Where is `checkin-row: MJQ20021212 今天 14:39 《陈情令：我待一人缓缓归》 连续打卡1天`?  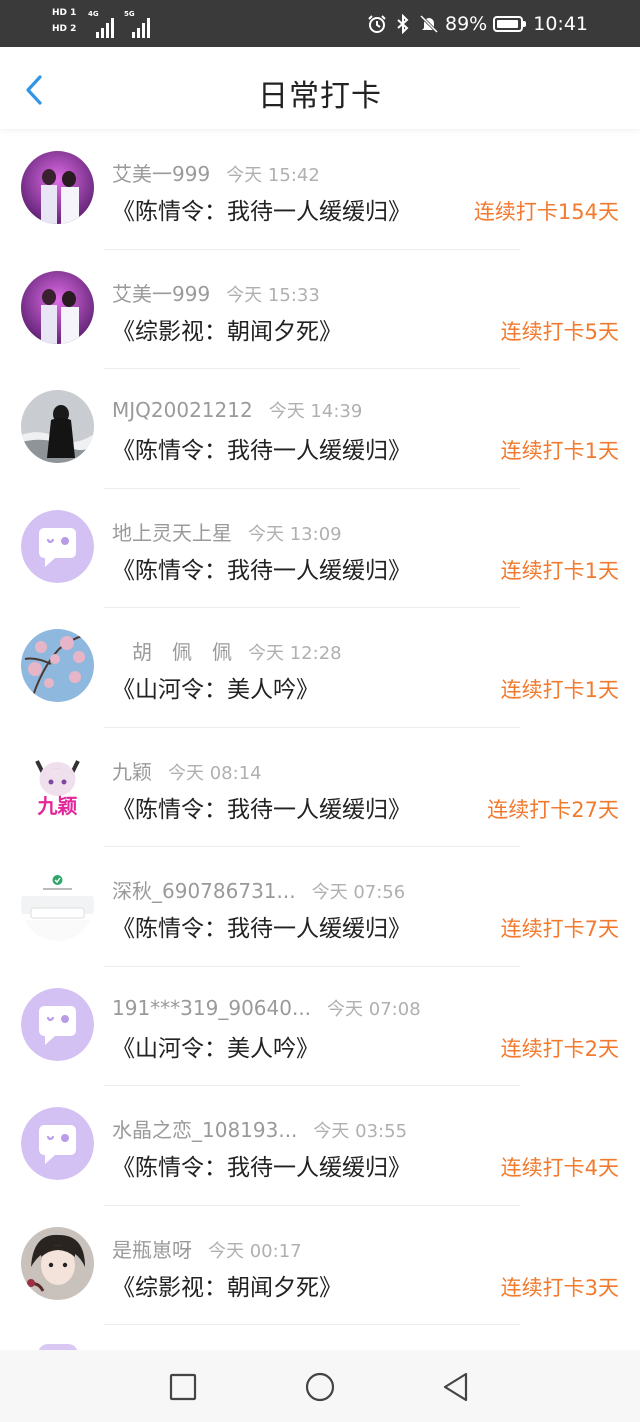
checkin-row: MJQ20021212 今天 14:39 《陈情令：我待一人缓缓归》 连续打卡1天 is located at coordinates (320, 429).